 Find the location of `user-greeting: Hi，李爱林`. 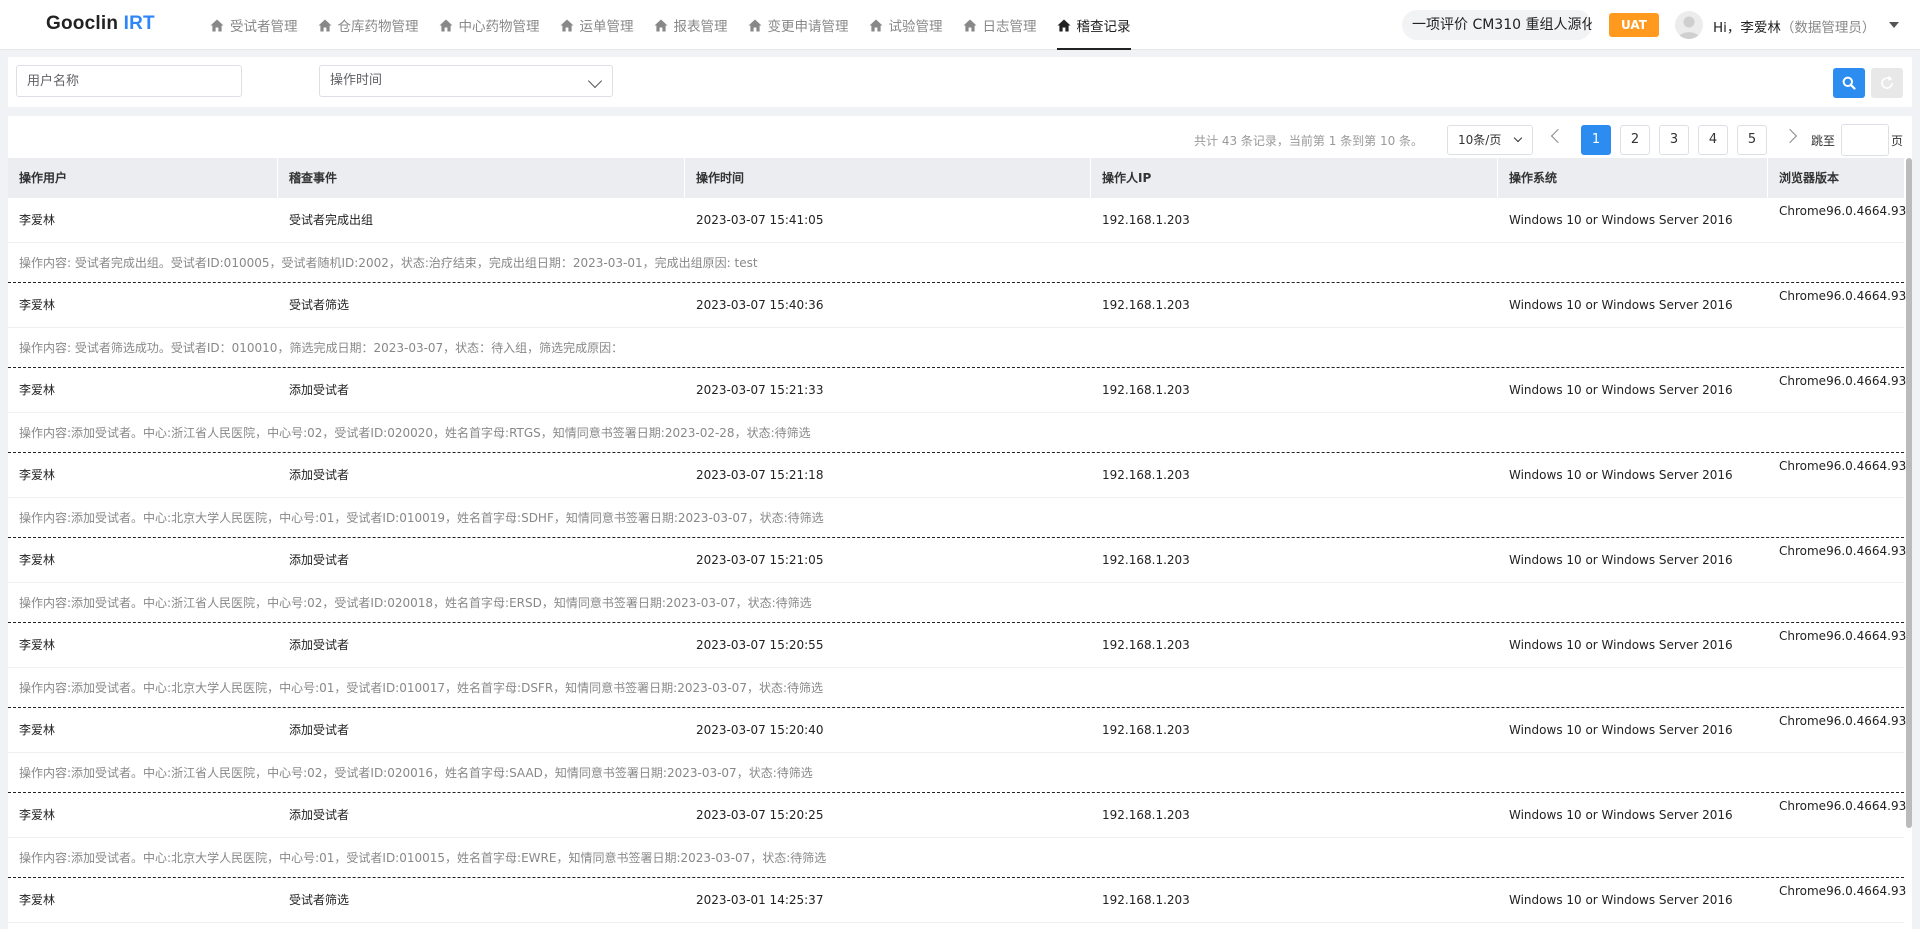

user-greeting: Hi，李爱林 is located at coordinates (1747, 28).